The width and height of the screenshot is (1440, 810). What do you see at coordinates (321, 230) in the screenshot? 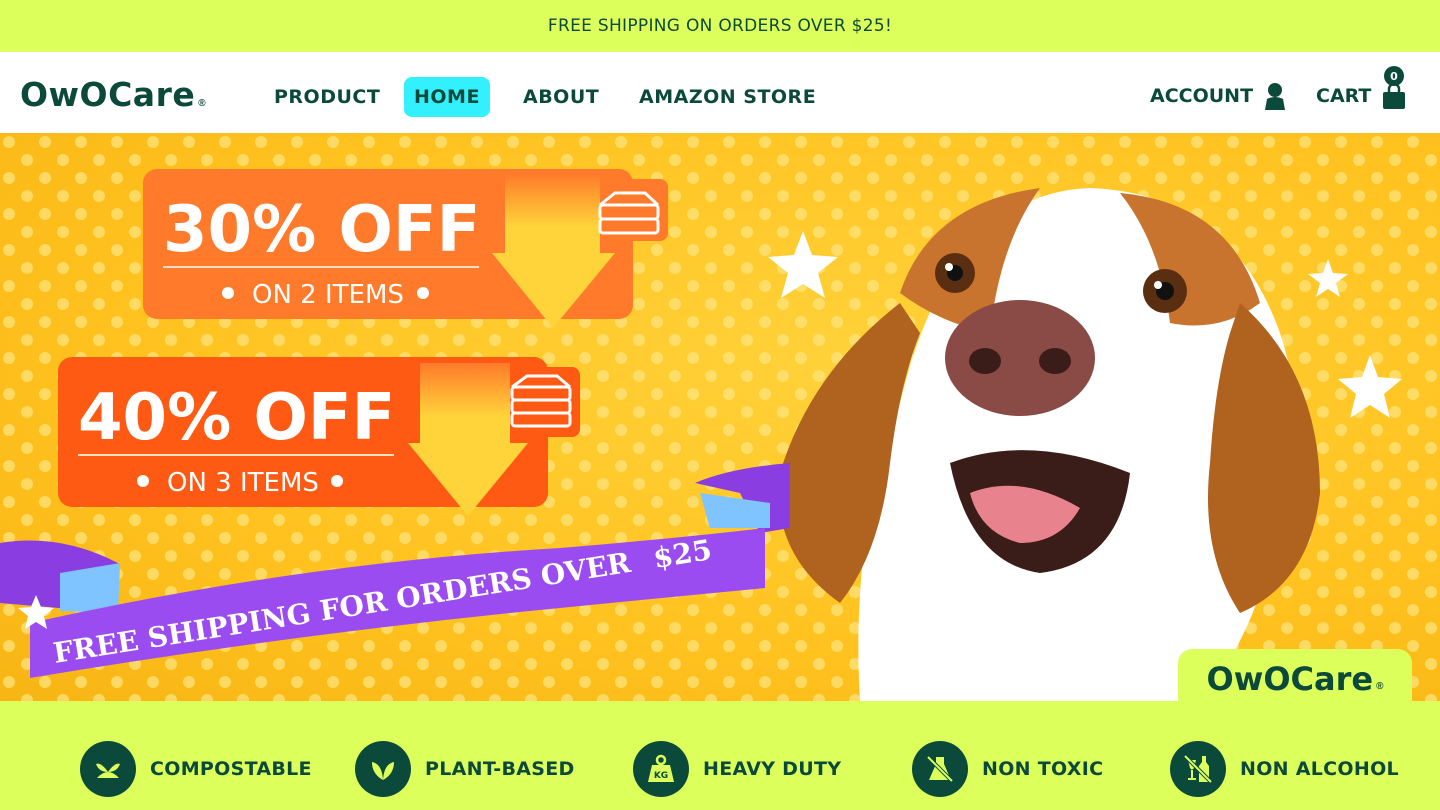
I see `offer1-headline: 30% OFF` at bounding box center [321, 230].